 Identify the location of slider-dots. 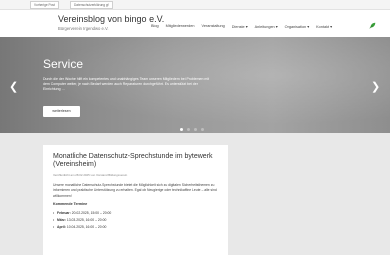
(192, 129).